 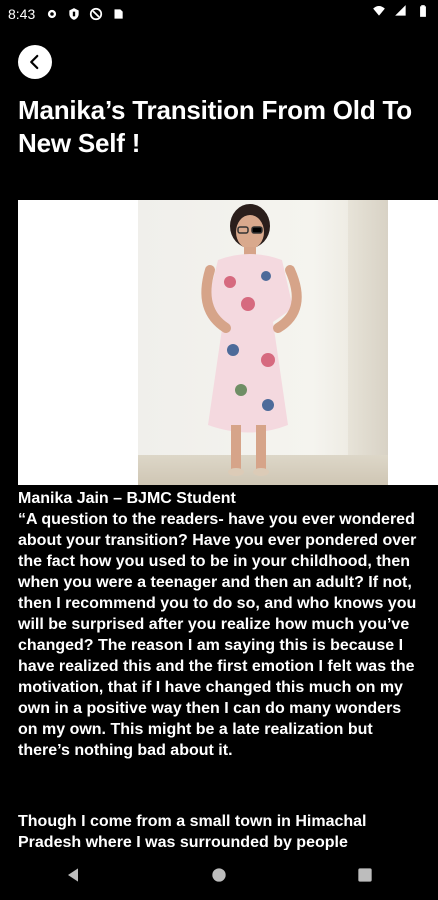 I want to click on battery-icon, so click(x=423, y=11).